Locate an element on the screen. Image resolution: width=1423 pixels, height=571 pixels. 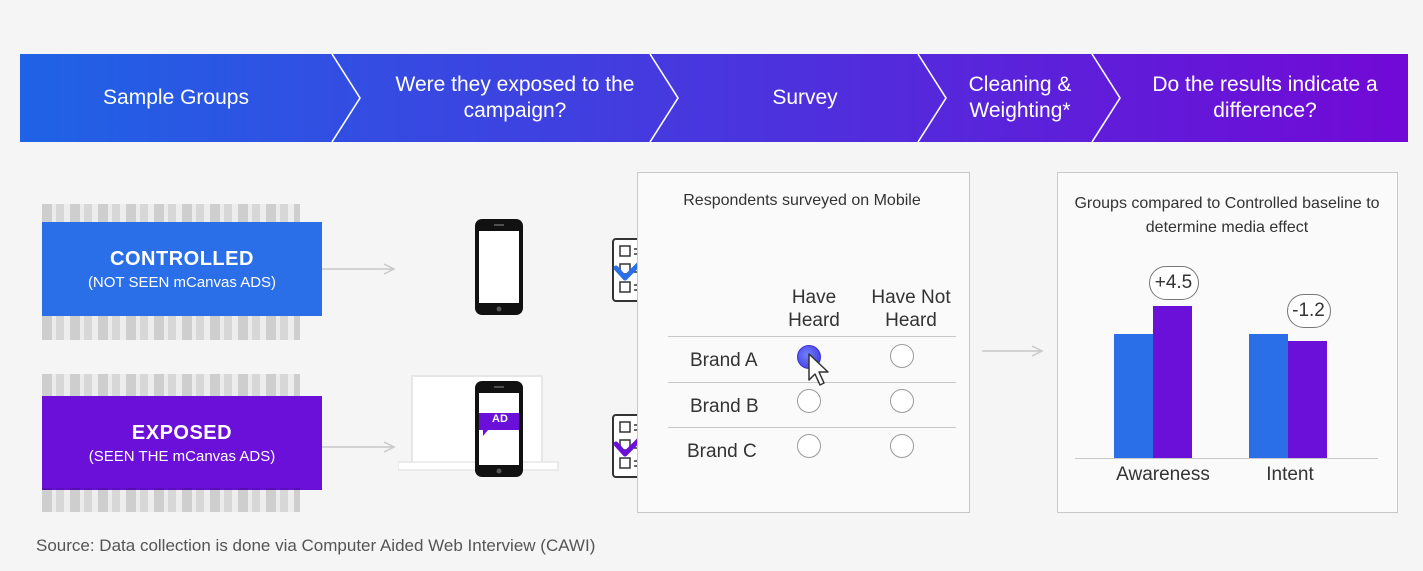
brand-label: Brand A is located at coordinates (724, 360).